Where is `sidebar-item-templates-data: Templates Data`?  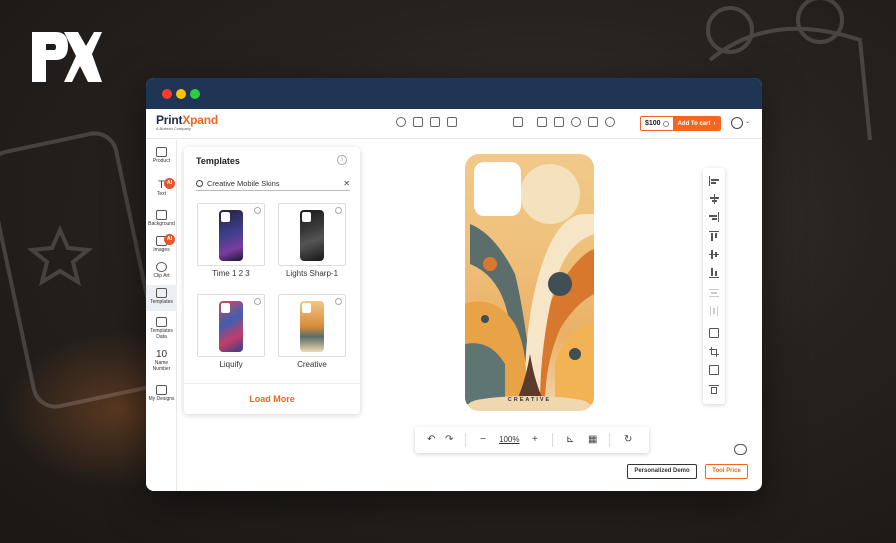 sidebar-item-templates-data: Templates Data is located at coordinates (161, 329).